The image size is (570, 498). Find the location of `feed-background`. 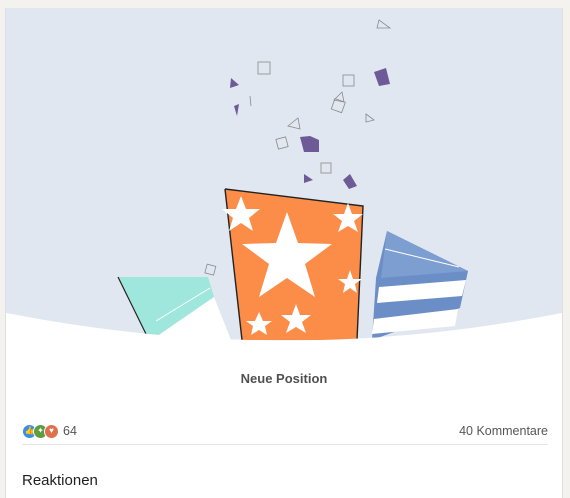

feed-background is located at coordinates (285, 4).